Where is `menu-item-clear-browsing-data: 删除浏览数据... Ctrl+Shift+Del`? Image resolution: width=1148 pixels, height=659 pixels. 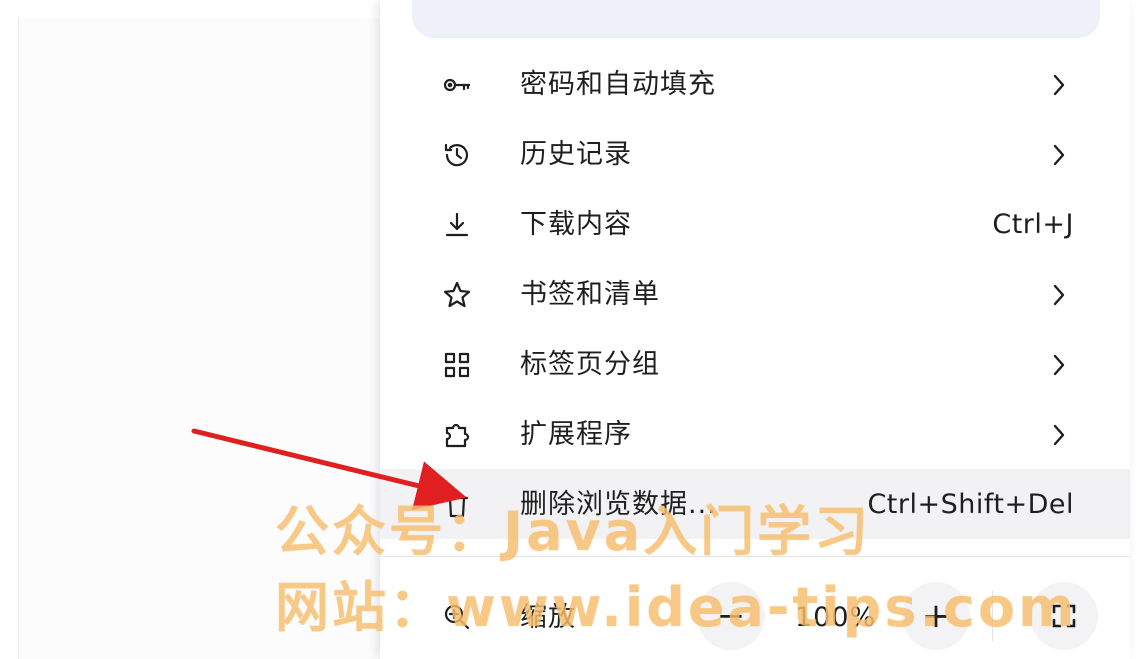 menu-item-clear-browsing-data: 删除浏览数据... Ctrl+Shift+Del is located at coordinates (755, 504).